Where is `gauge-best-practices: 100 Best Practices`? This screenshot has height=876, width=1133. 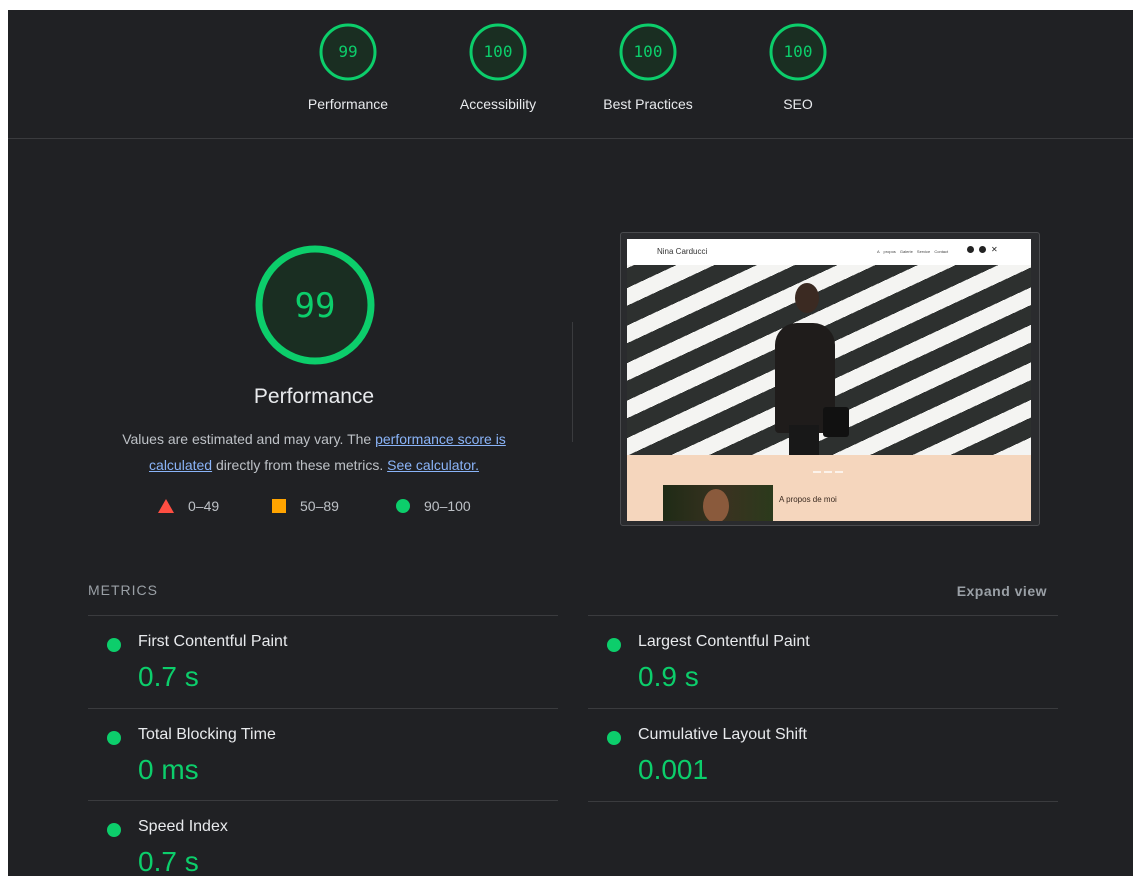 gauge-best-practices: 100 Best Practices is located at coordinates (648, 67).